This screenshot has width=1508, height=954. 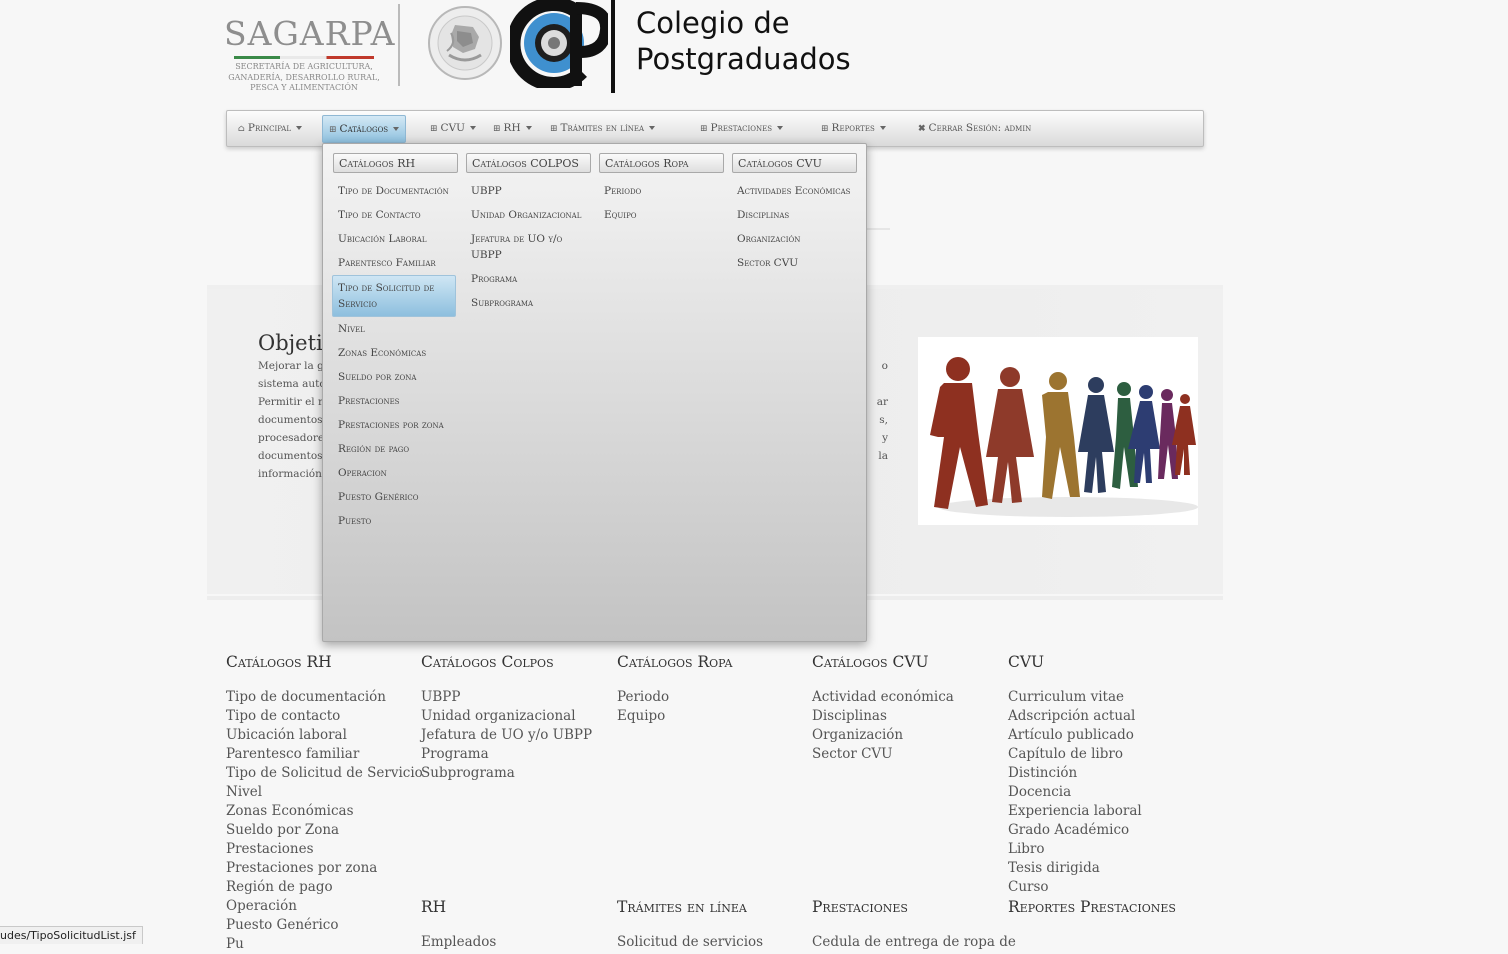 I want to click on footer-link: Tipo de Solicitud de Servicio, so click(x=324, y=773).